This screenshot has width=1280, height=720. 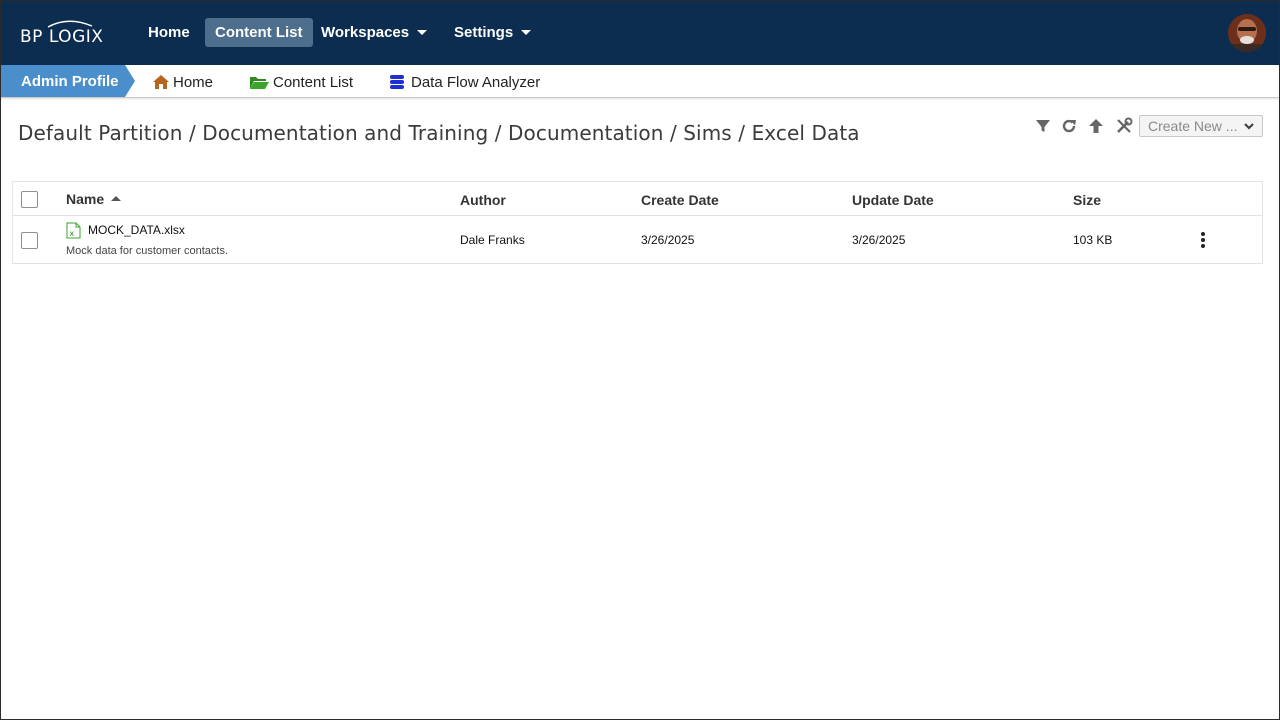 What do you see at coordinates (1069, 126) in the screenshot?
I see `refresh-icon` at bounding box center [1069, 126].